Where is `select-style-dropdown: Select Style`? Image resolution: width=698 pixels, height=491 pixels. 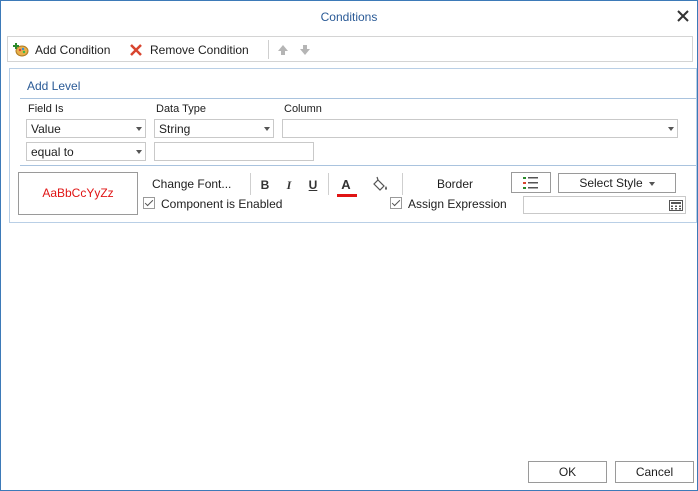
select-style-dropdown: Select Style is located at coordinates (617, 183).